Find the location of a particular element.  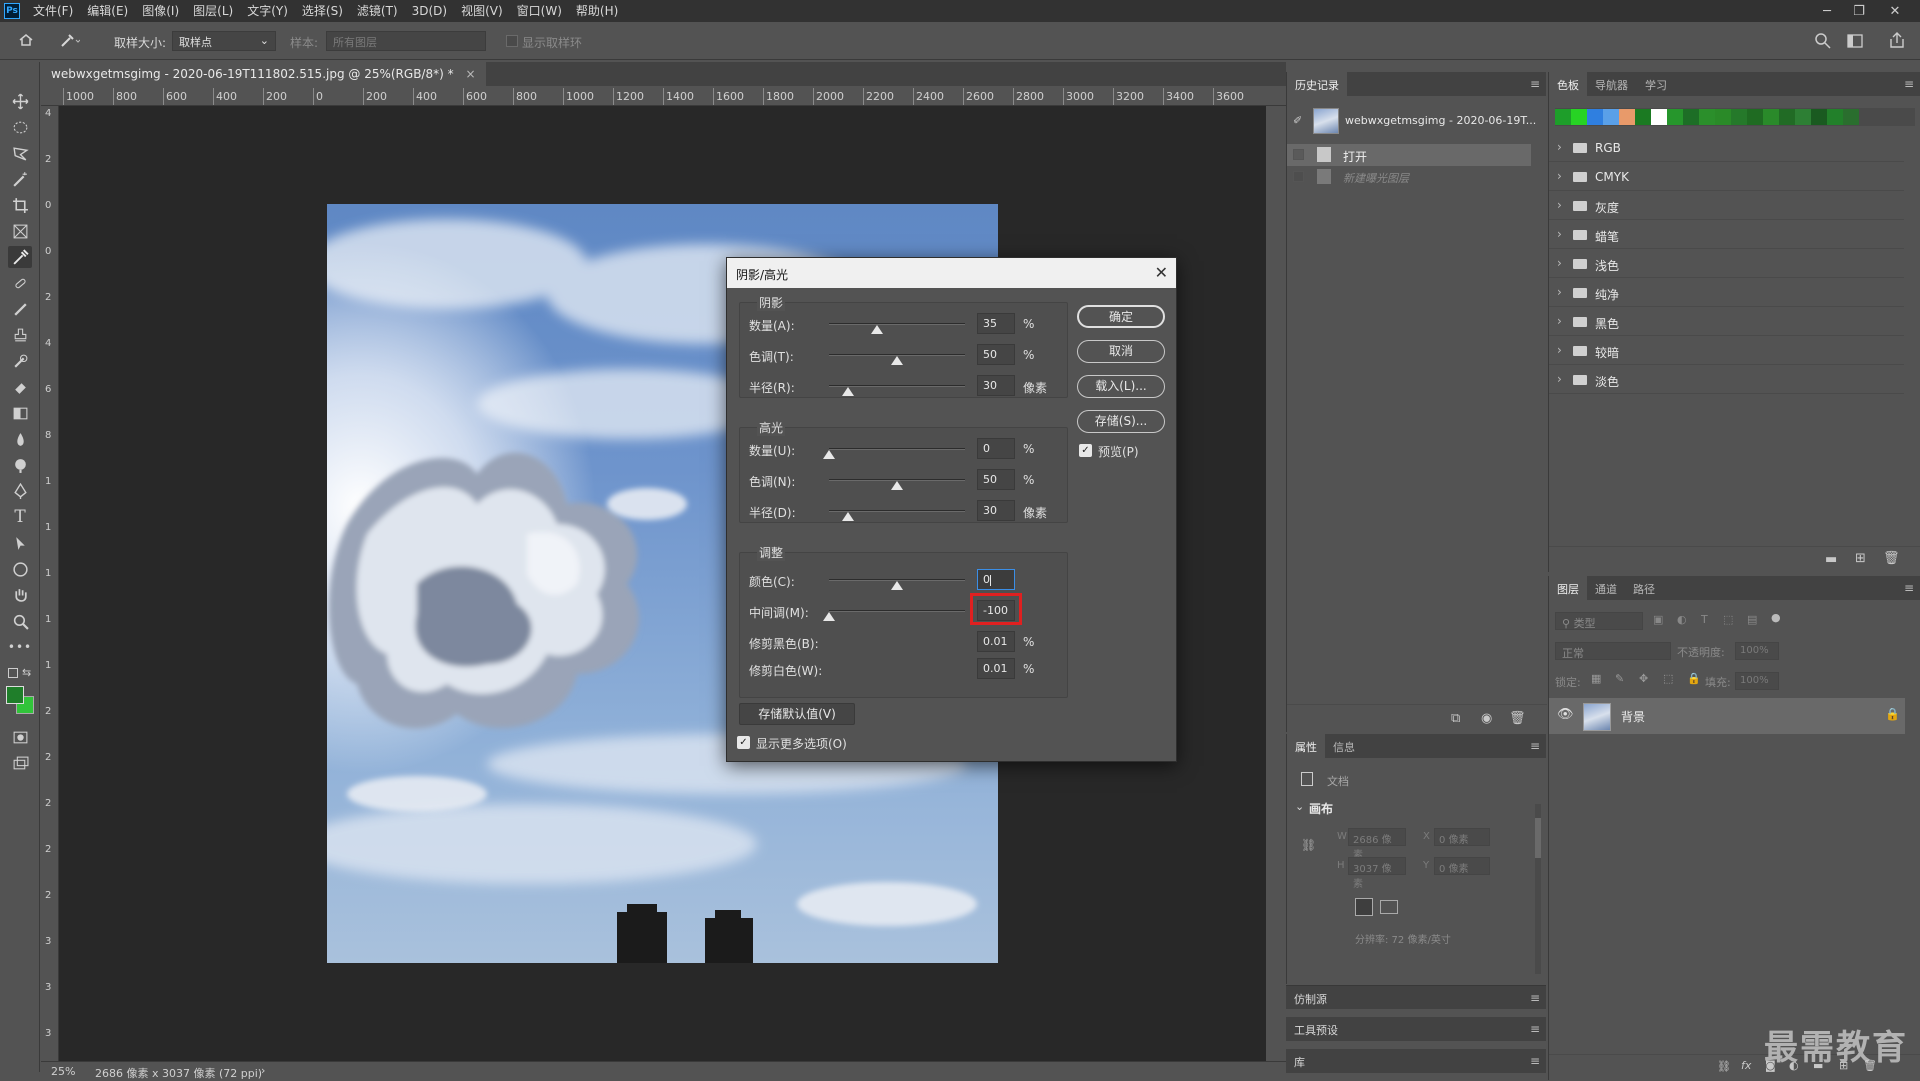

filter-pixel-icon: ▣ is located at coordinates (1658, 619).